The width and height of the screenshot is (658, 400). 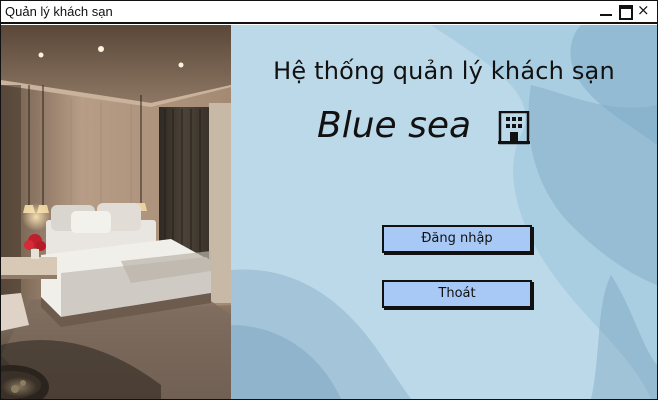 I want to click on close-icon: ×, so click(x=644, y=10).